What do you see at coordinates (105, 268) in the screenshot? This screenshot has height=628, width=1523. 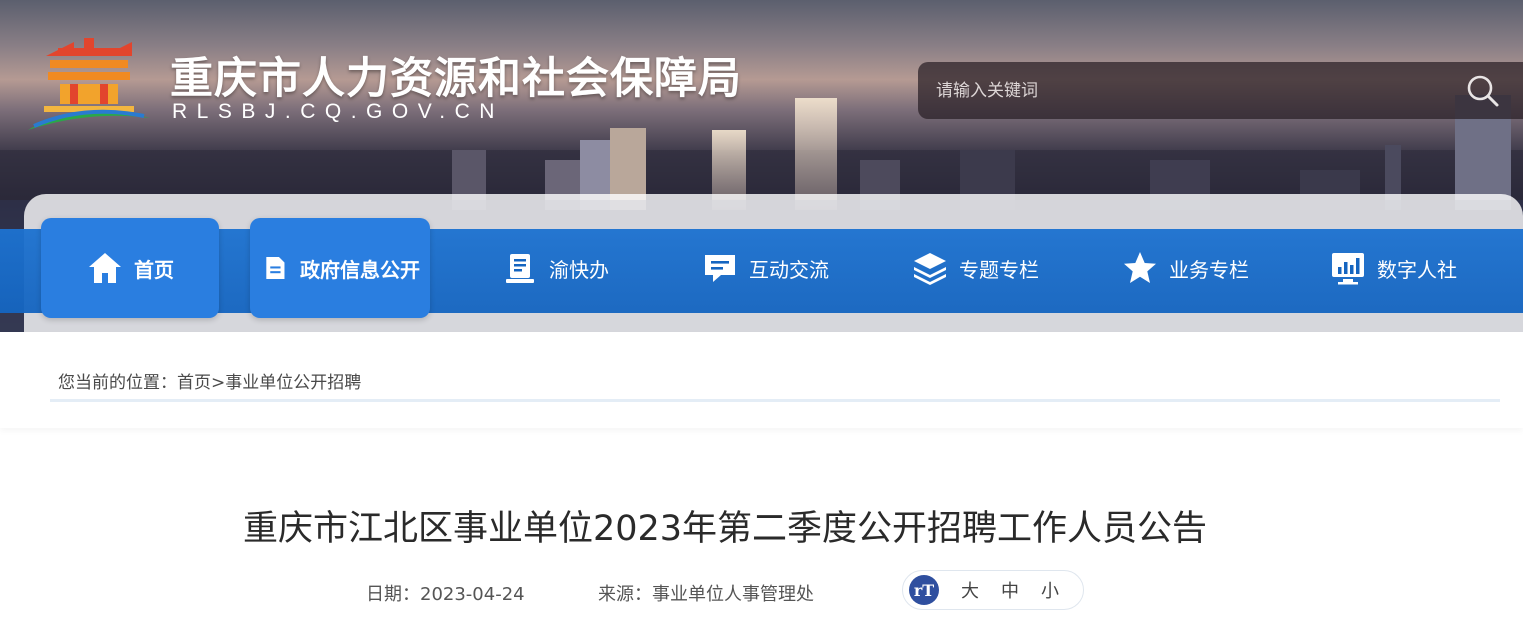 I see `home-icon` at bounding box center [105, 268].